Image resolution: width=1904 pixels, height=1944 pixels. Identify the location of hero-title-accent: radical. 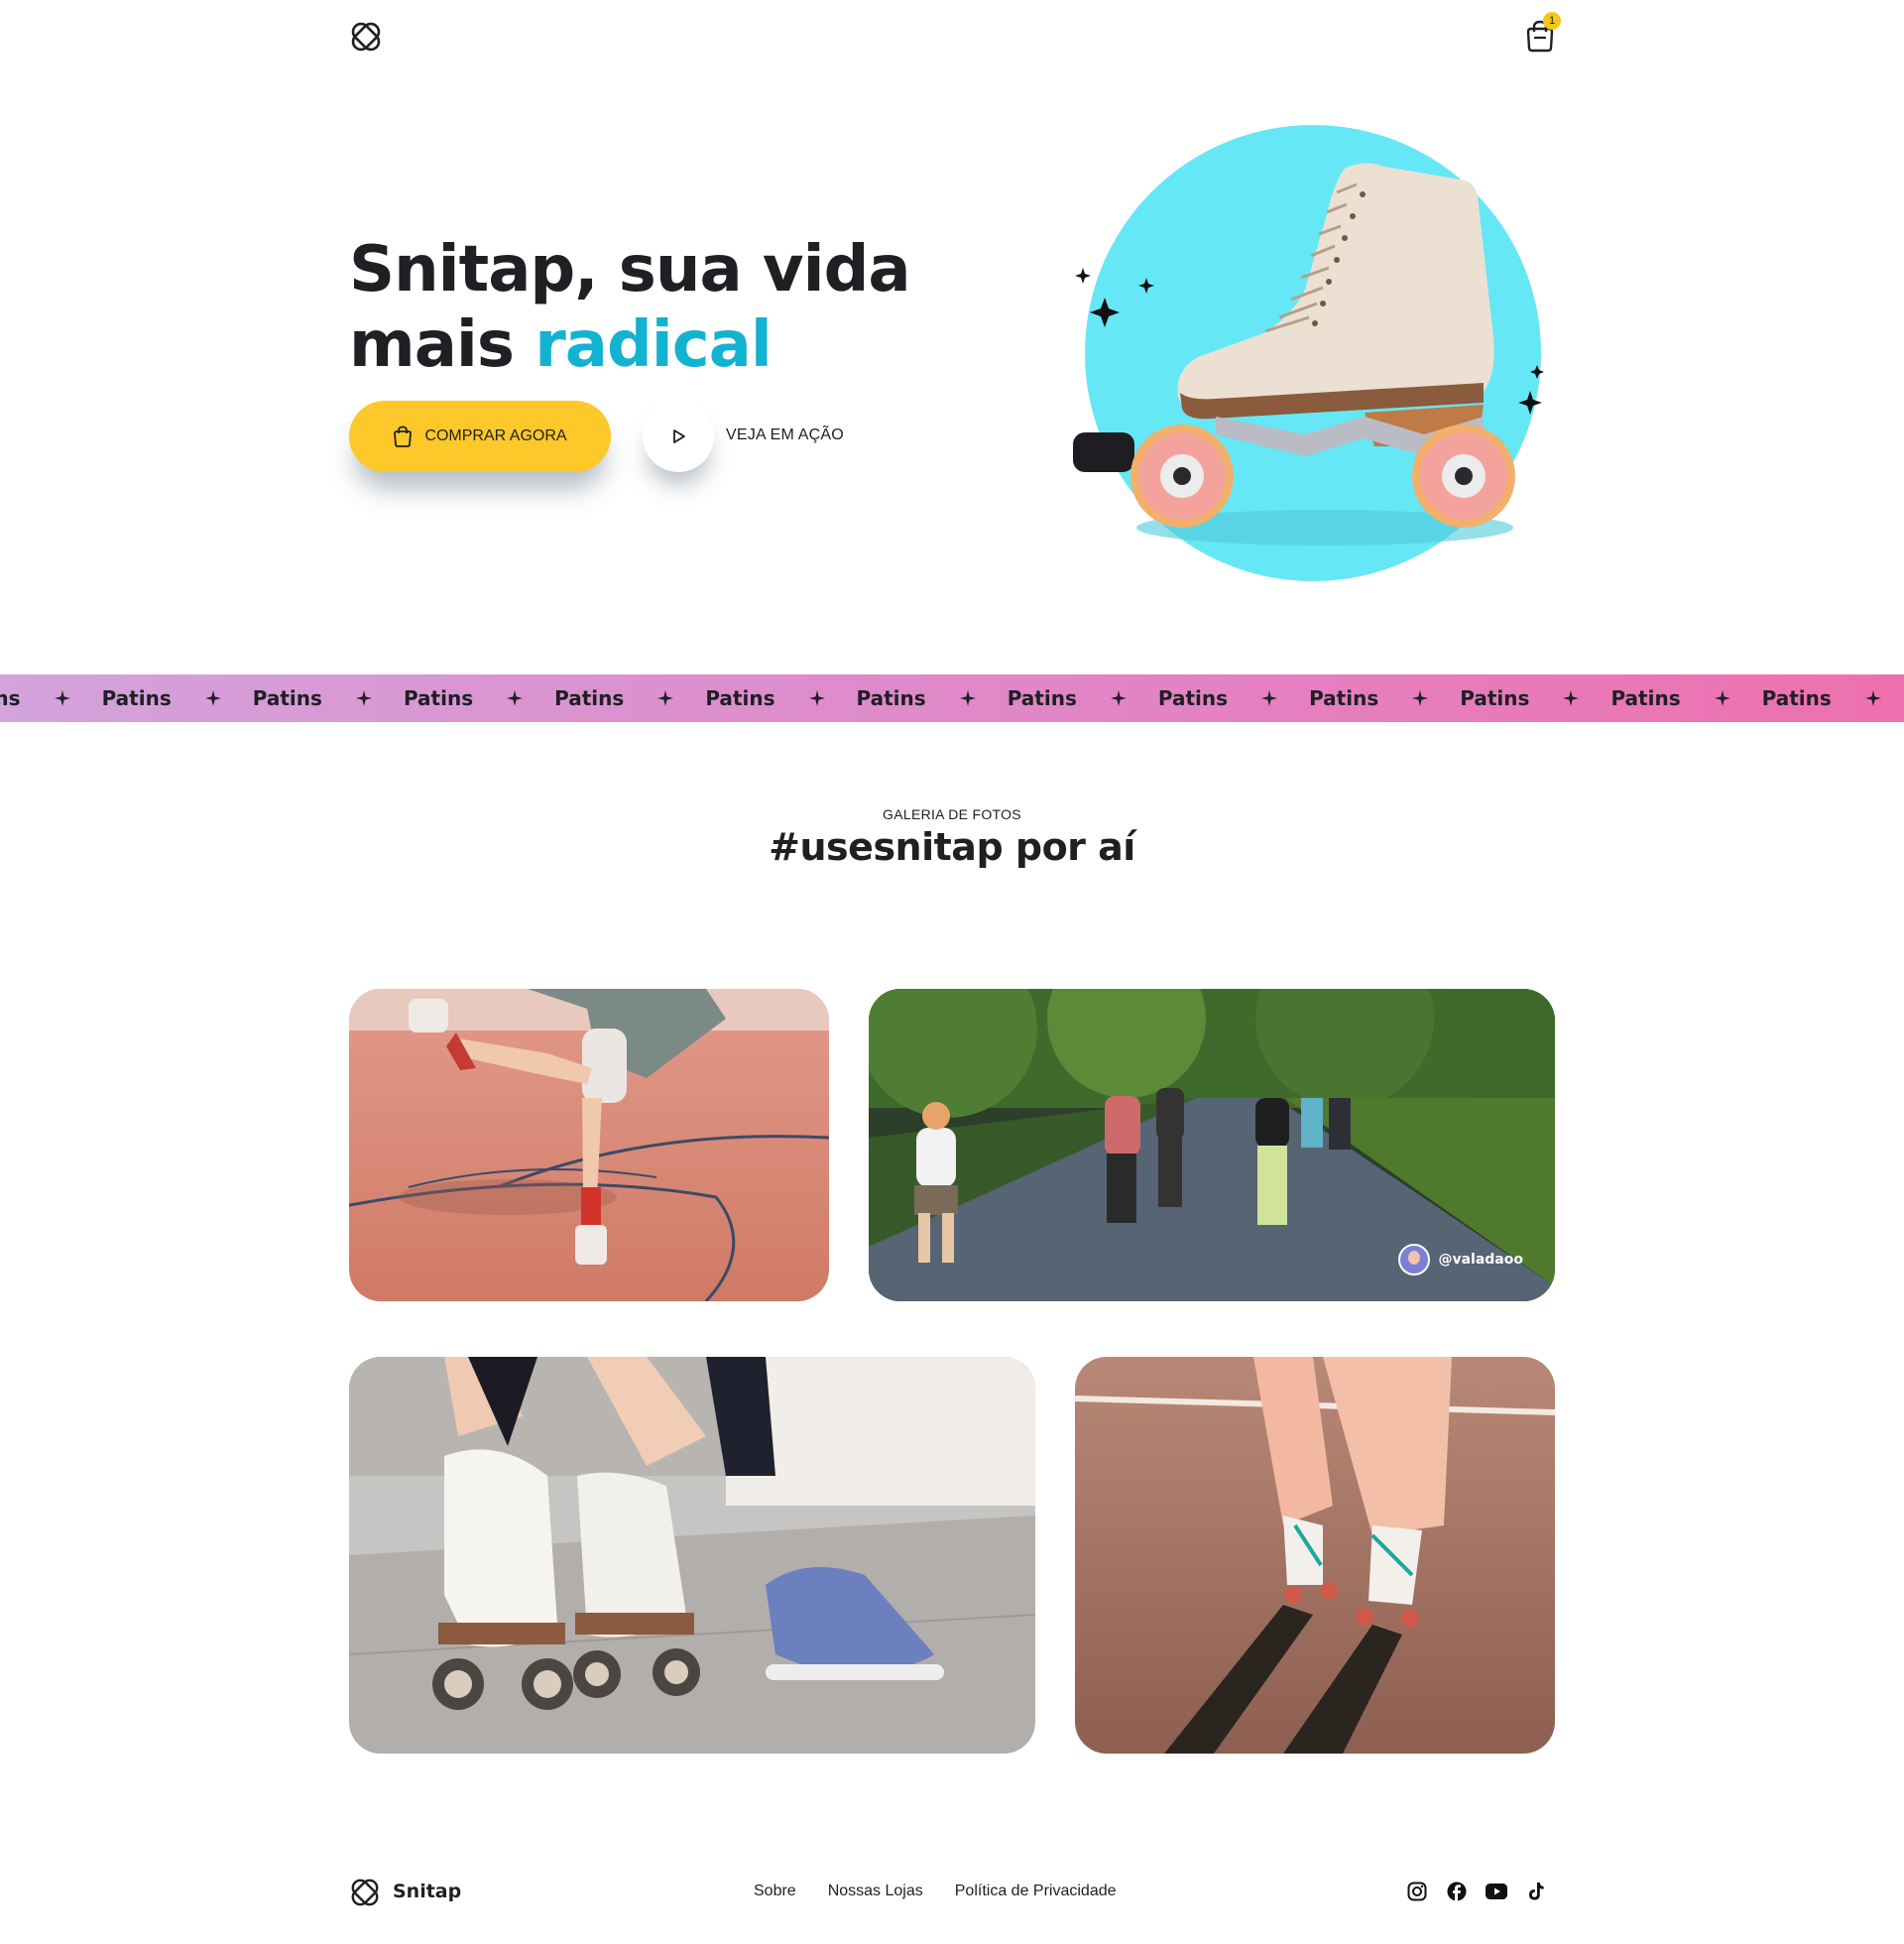
(654, 345).